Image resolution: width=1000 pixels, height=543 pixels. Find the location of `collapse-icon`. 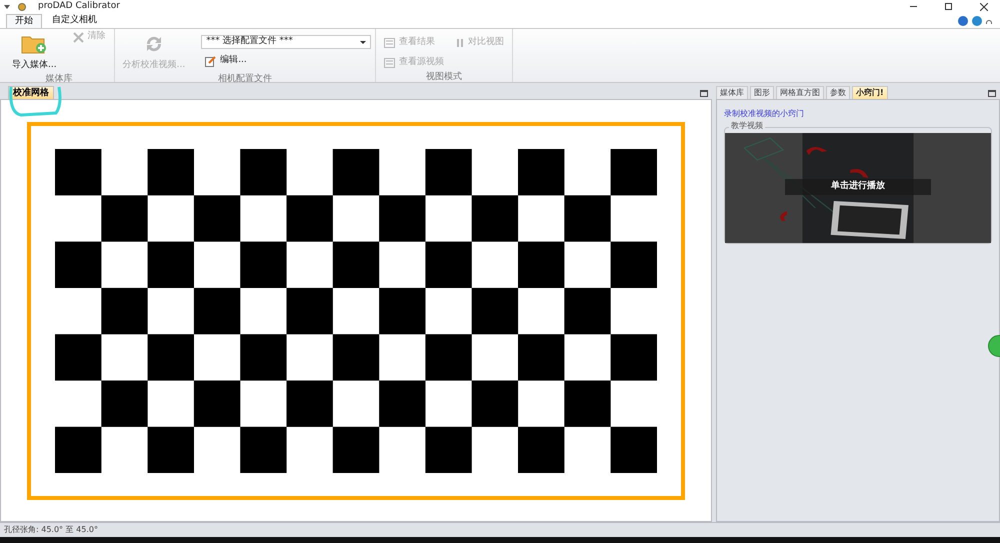

collapse-icon is located at coordinates (989, 22).